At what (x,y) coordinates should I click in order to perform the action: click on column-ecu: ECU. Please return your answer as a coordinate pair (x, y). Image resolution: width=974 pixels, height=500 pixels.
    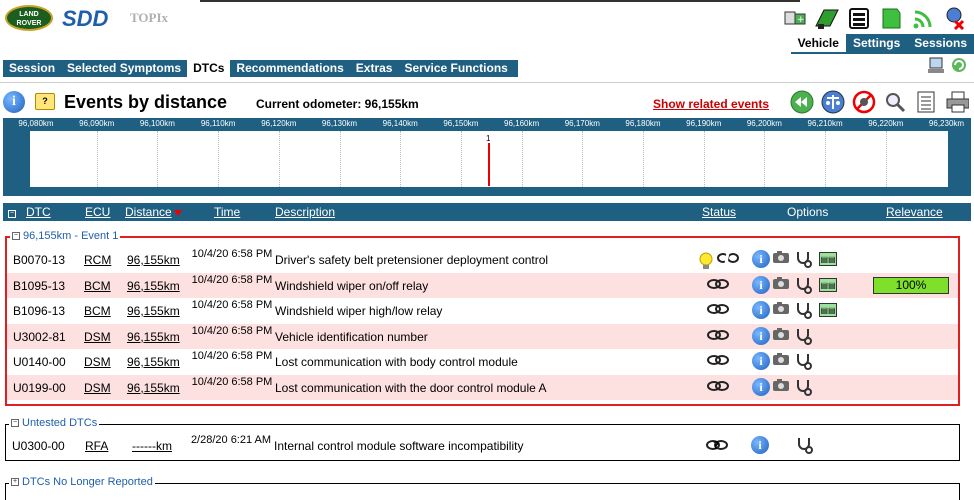
    Looking at the image, I should click on (97, 212).